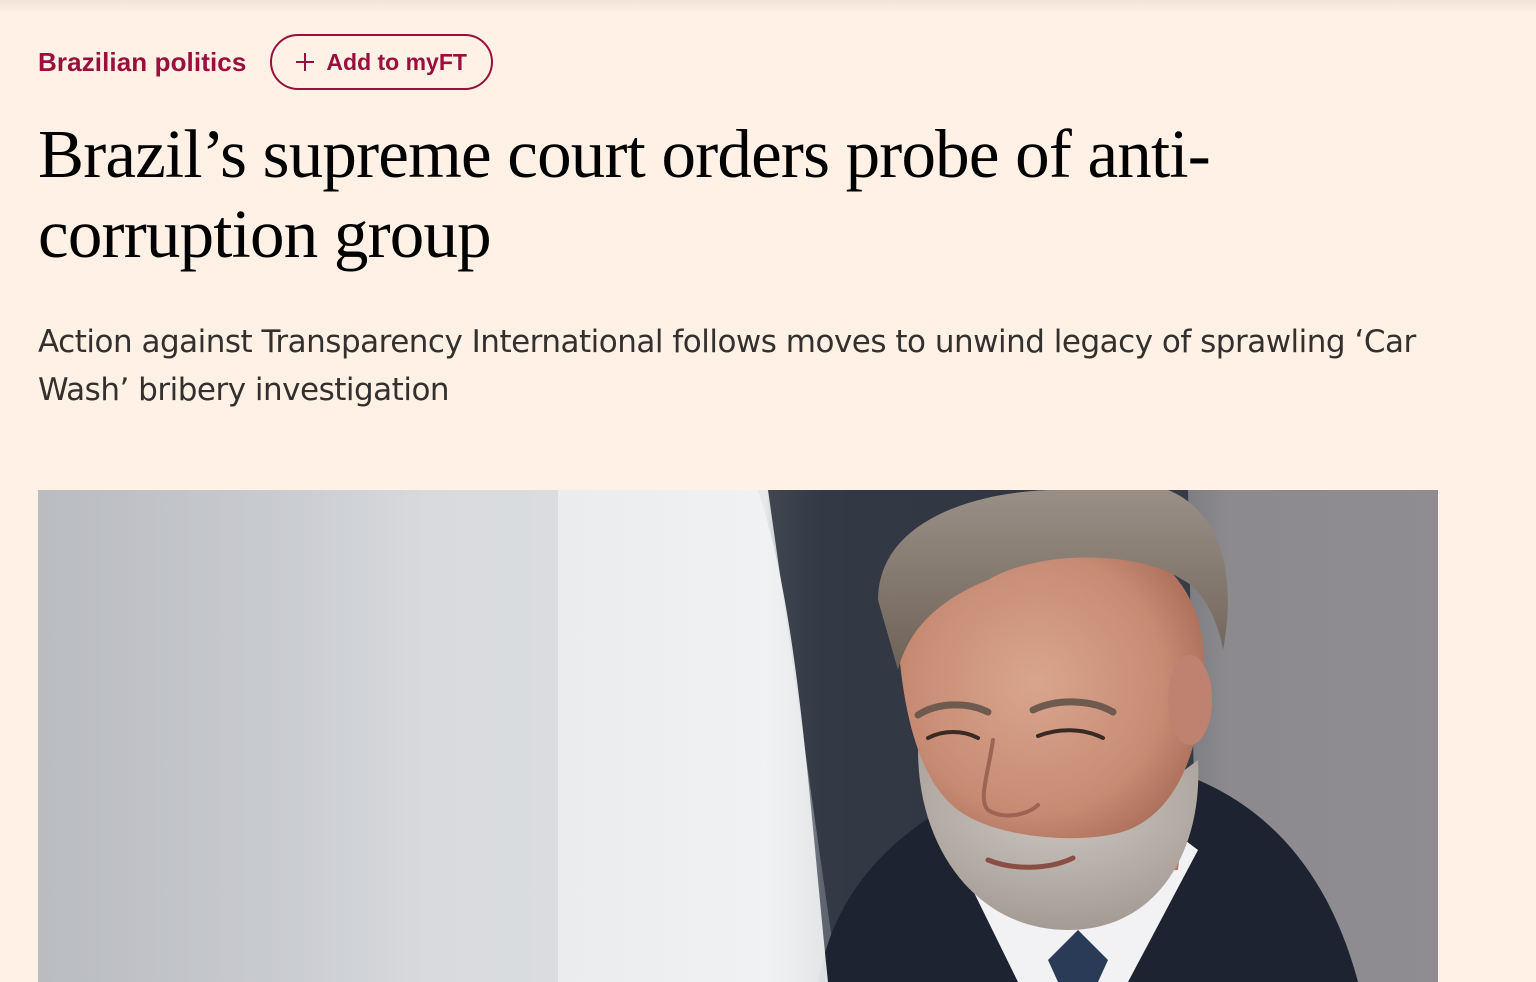  What do you see at coordinates (305, 62) in the screenshot?
I see `plus-icon` at bounding box center [305, 62].